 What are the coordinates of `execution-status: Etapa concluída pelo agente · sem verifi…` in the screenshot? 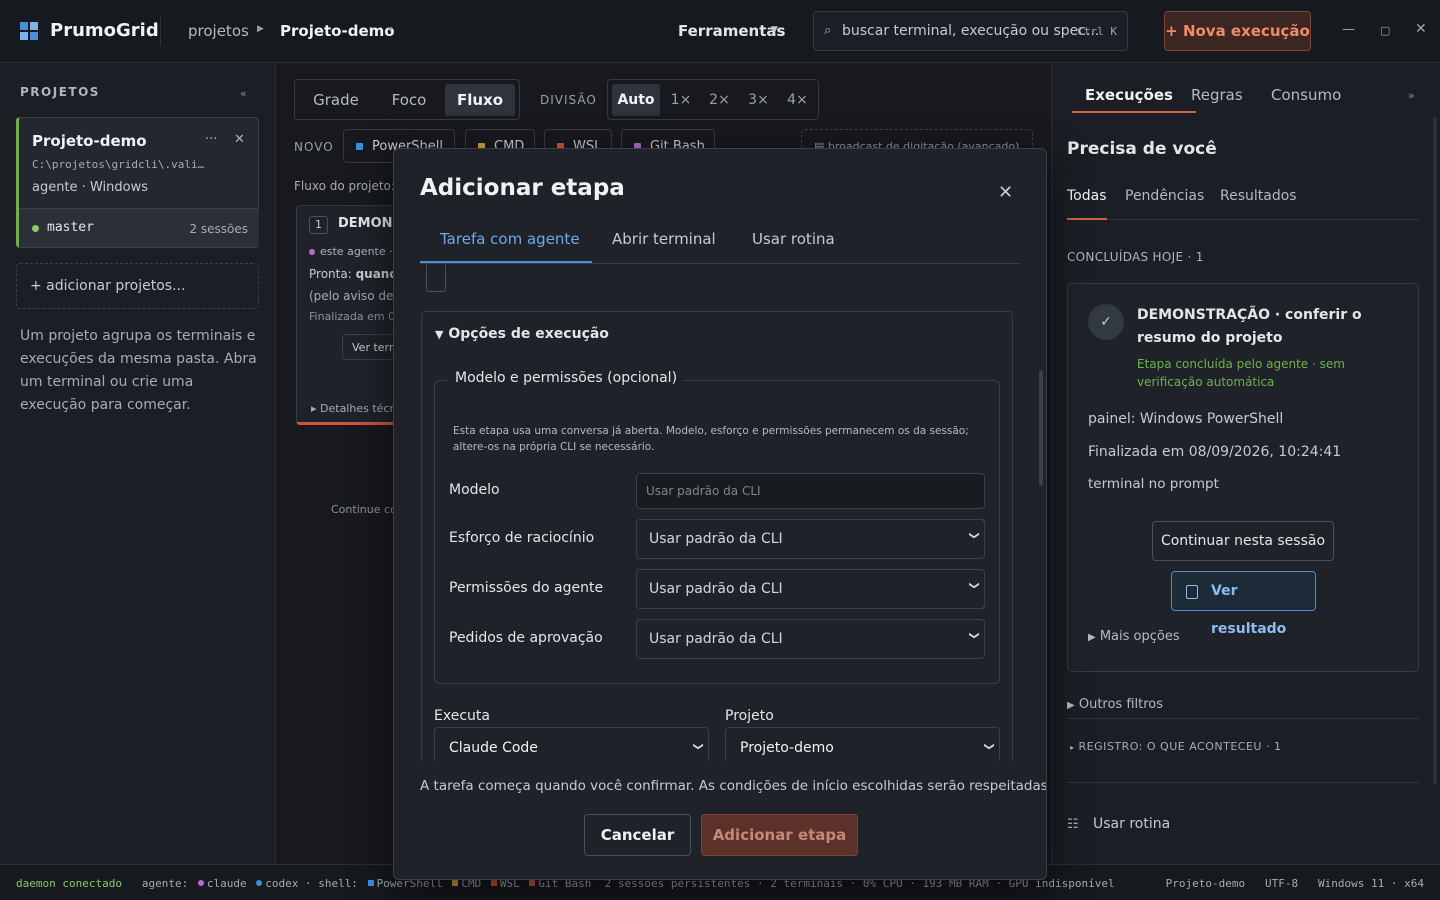 It's located at (1241, 373).